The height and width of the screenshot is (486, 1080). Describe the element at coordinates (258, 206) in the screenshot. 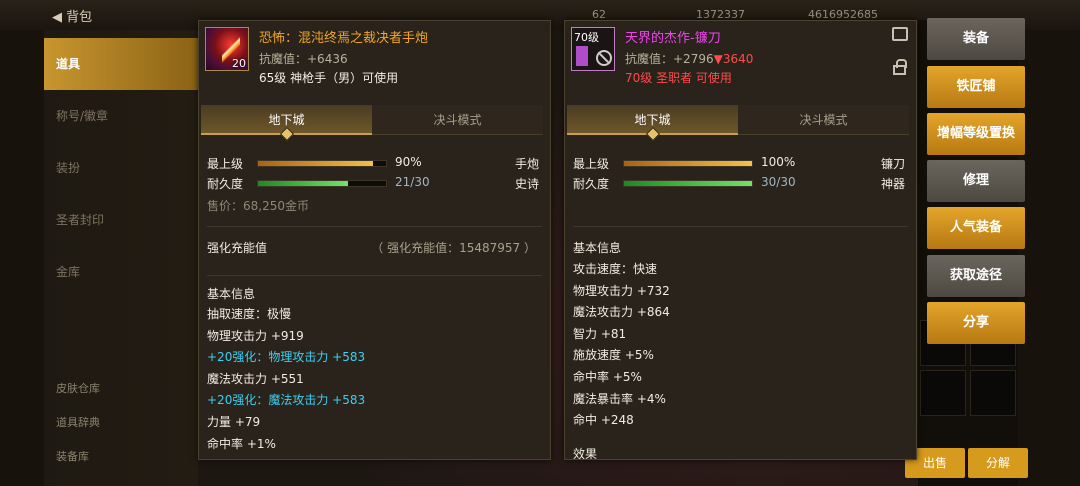

I see `sell-price: 售价：68,250金币` at that location.